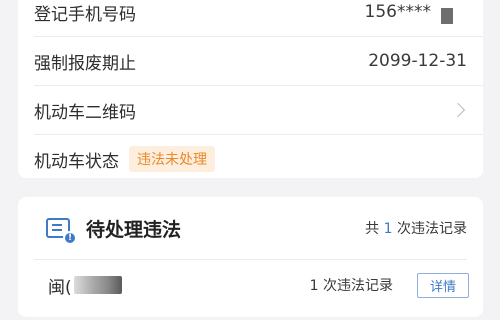  Describe the element at coordinates (76, 161) in the screenshot. I see `vehicle-status-label: 机动车状态` at that location.